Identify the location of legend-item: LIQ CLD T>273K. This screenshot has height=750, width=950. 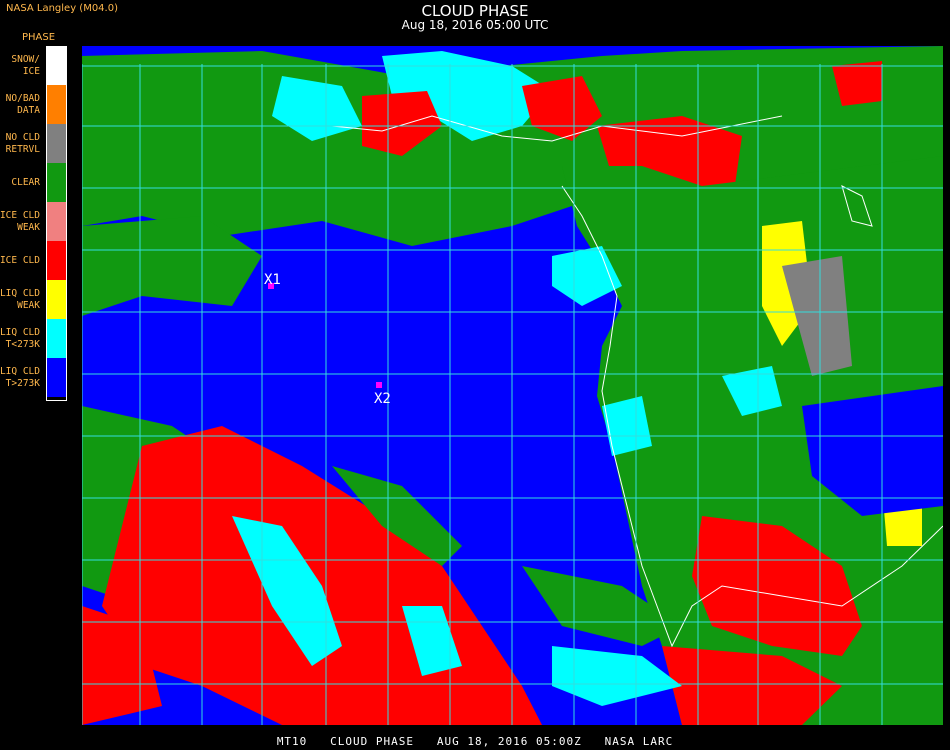
(33, 377).